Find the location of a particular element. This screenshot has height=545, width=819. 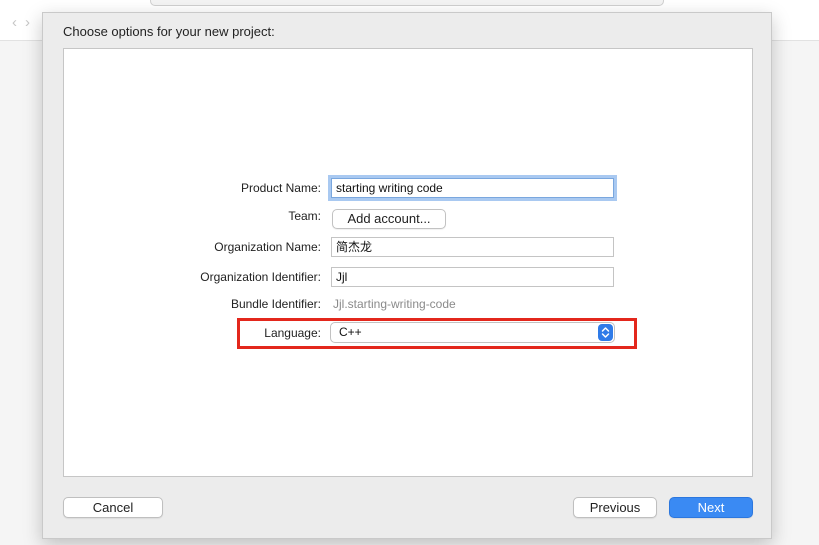

organization-identifier-label: Organization Identifier: is located at coordinates (260, 277).